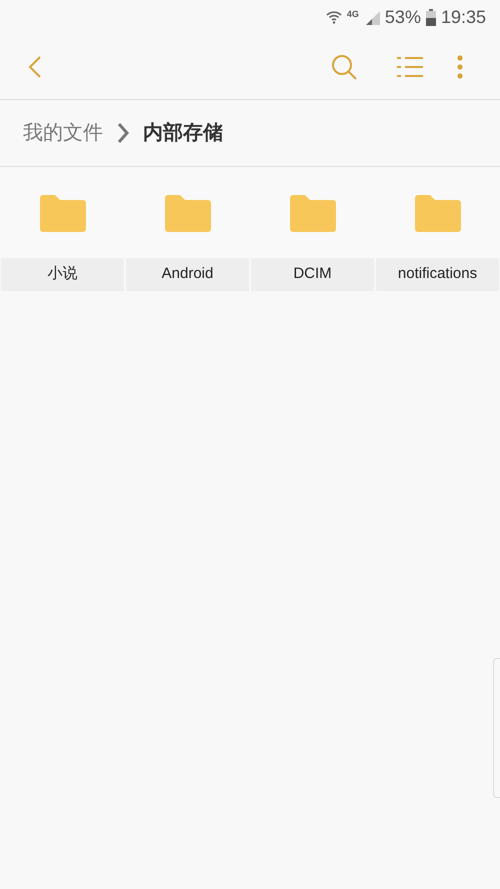  What do you see at coordinates (352, 14) in the screenshot?
I see `network-type: 4G` at bounding box center [352, 14].